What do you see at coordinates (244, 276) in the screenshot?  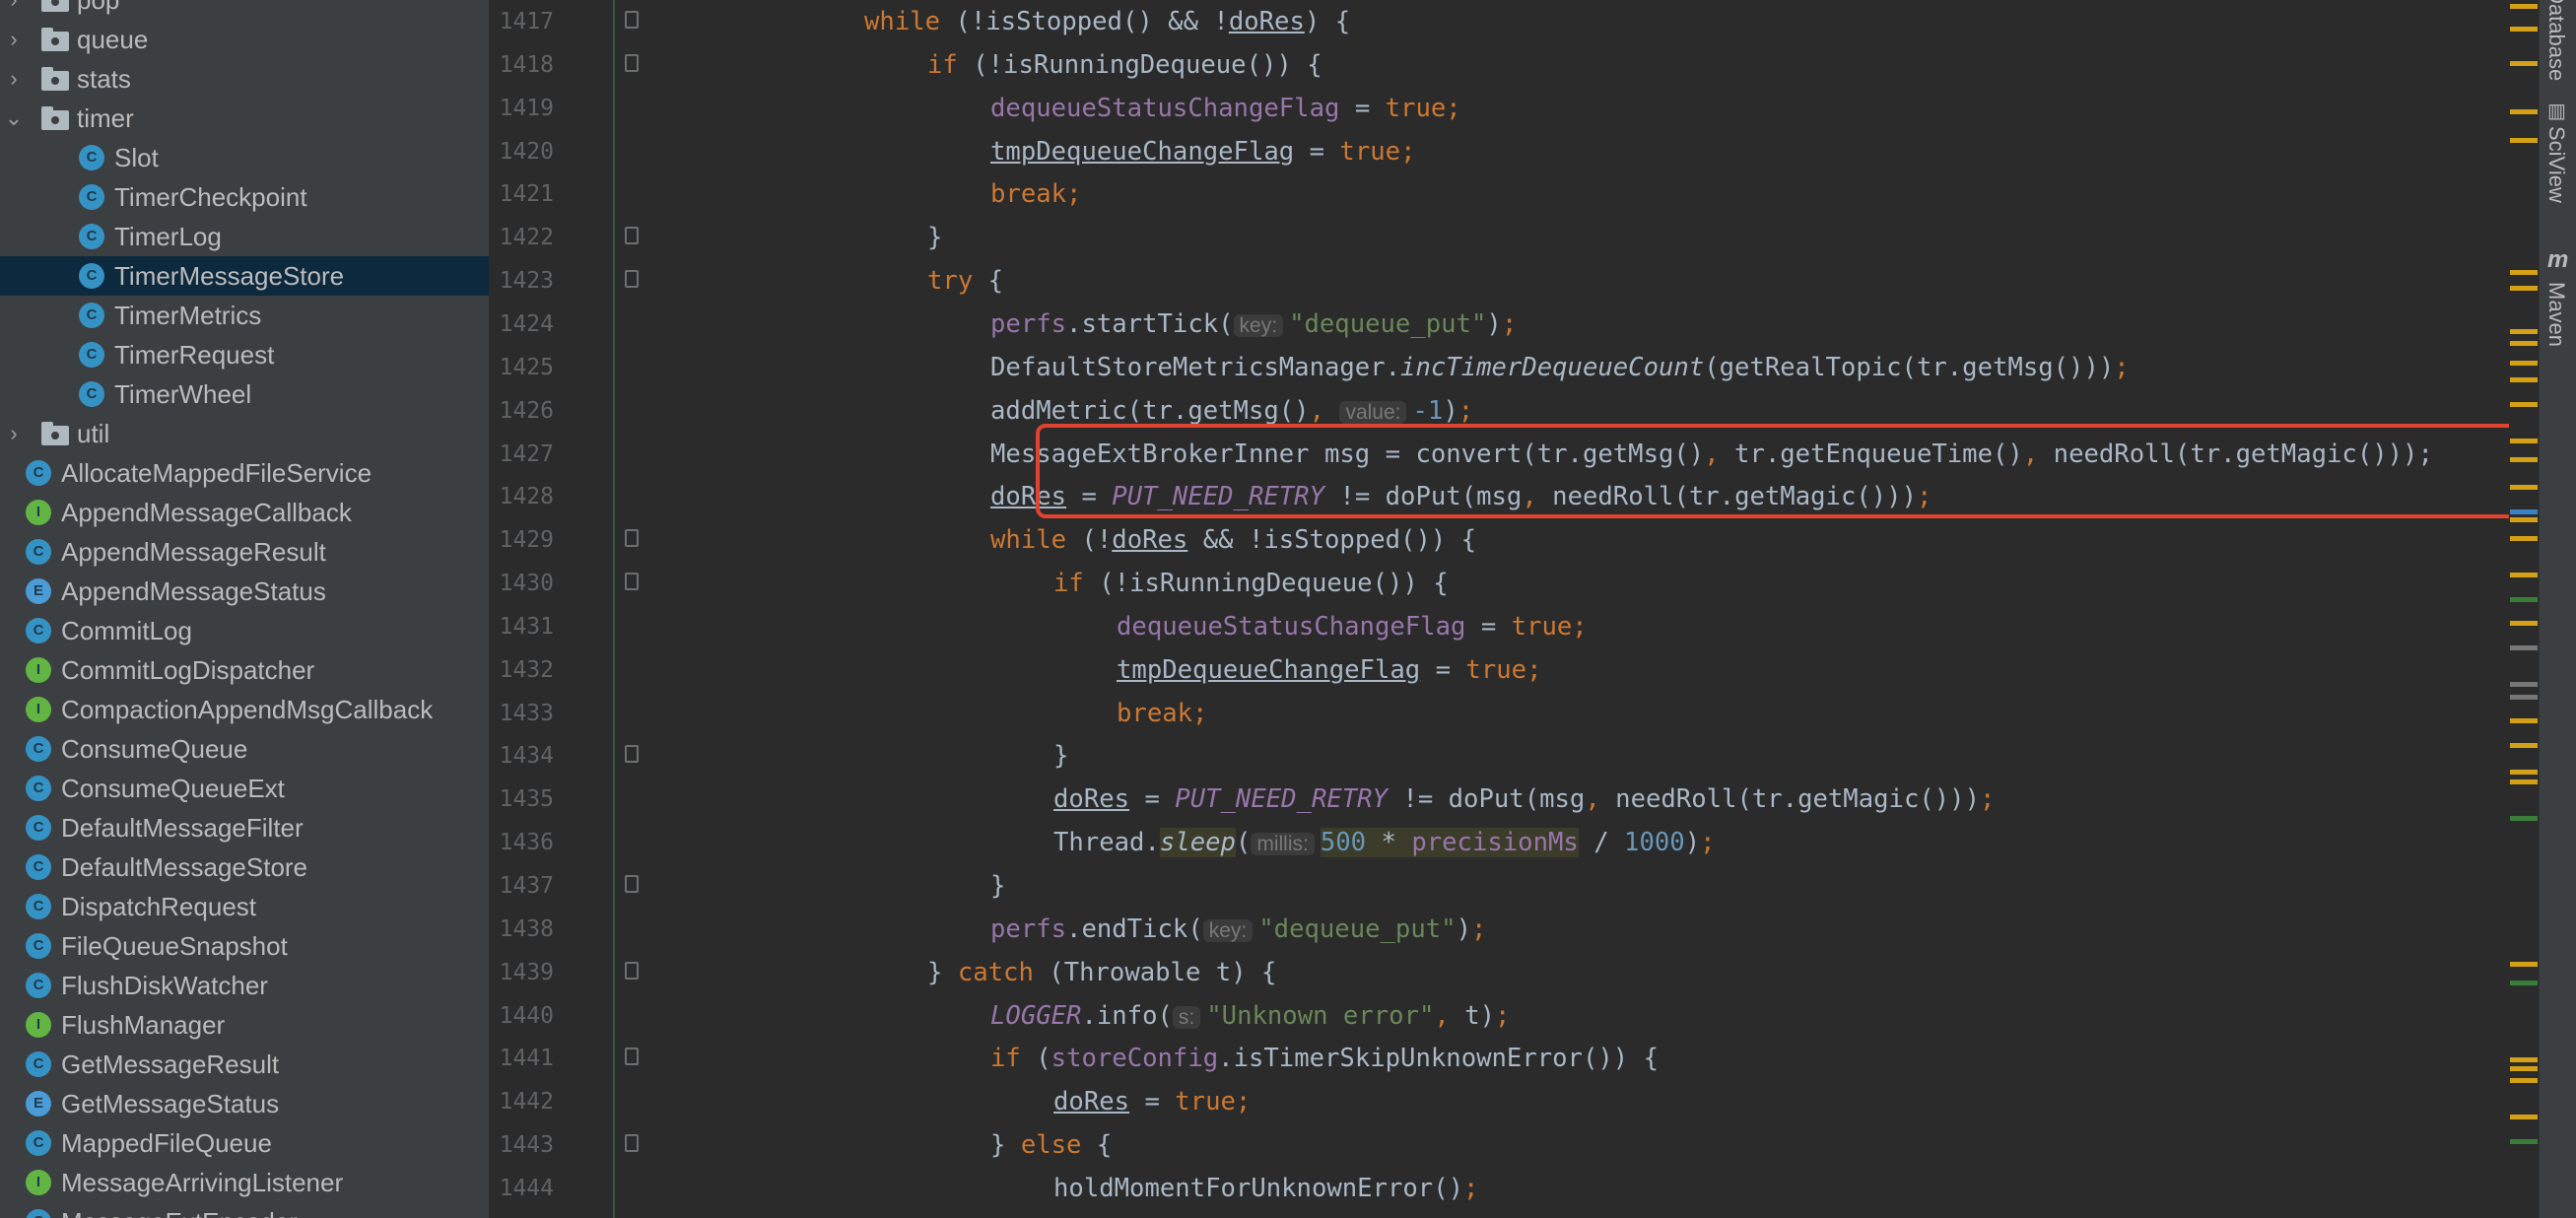 I see `tree-item: C TimerMessageStore` at bounding box center [244, 276].